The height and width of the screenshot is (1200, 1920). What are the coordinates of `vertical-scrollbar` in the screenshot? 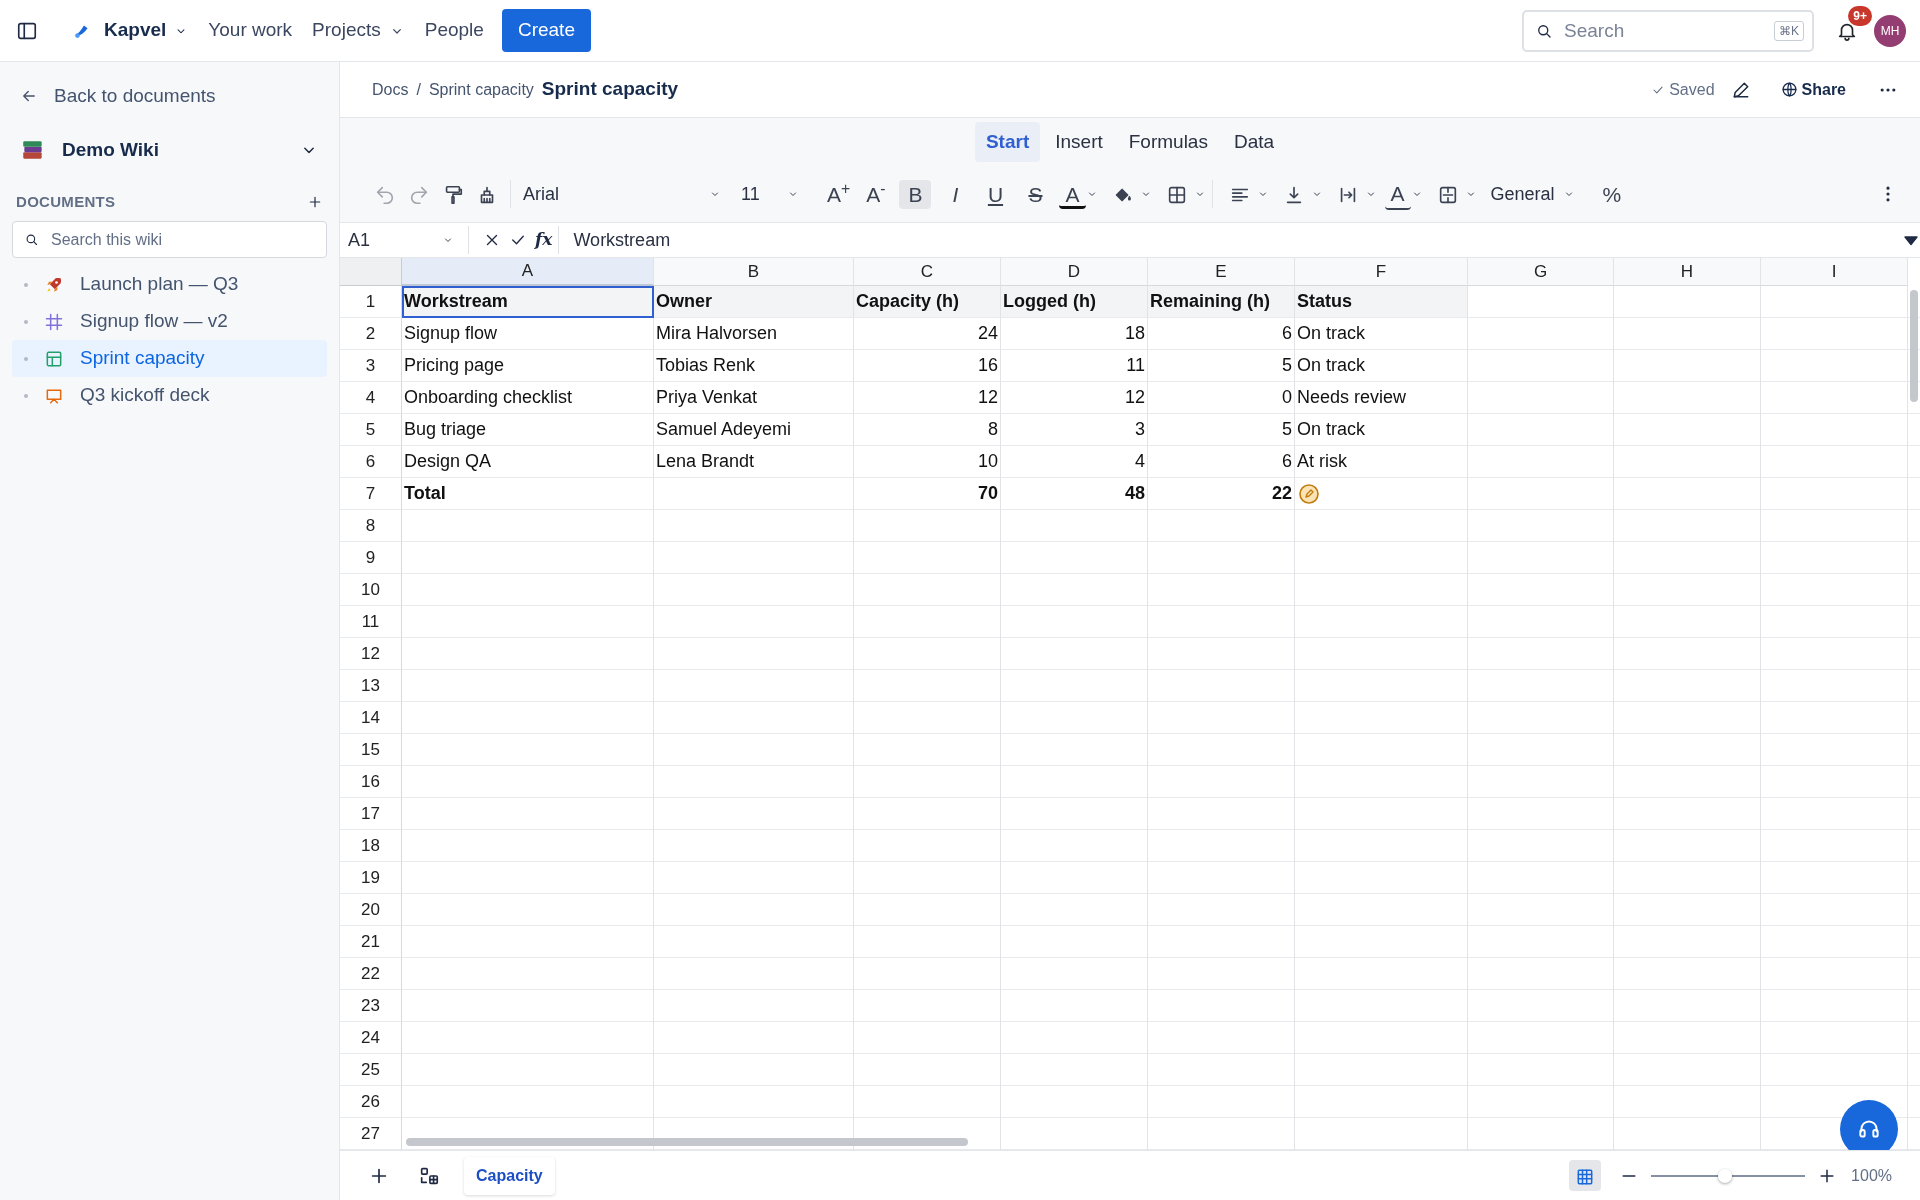 It's located at (1914, 346).